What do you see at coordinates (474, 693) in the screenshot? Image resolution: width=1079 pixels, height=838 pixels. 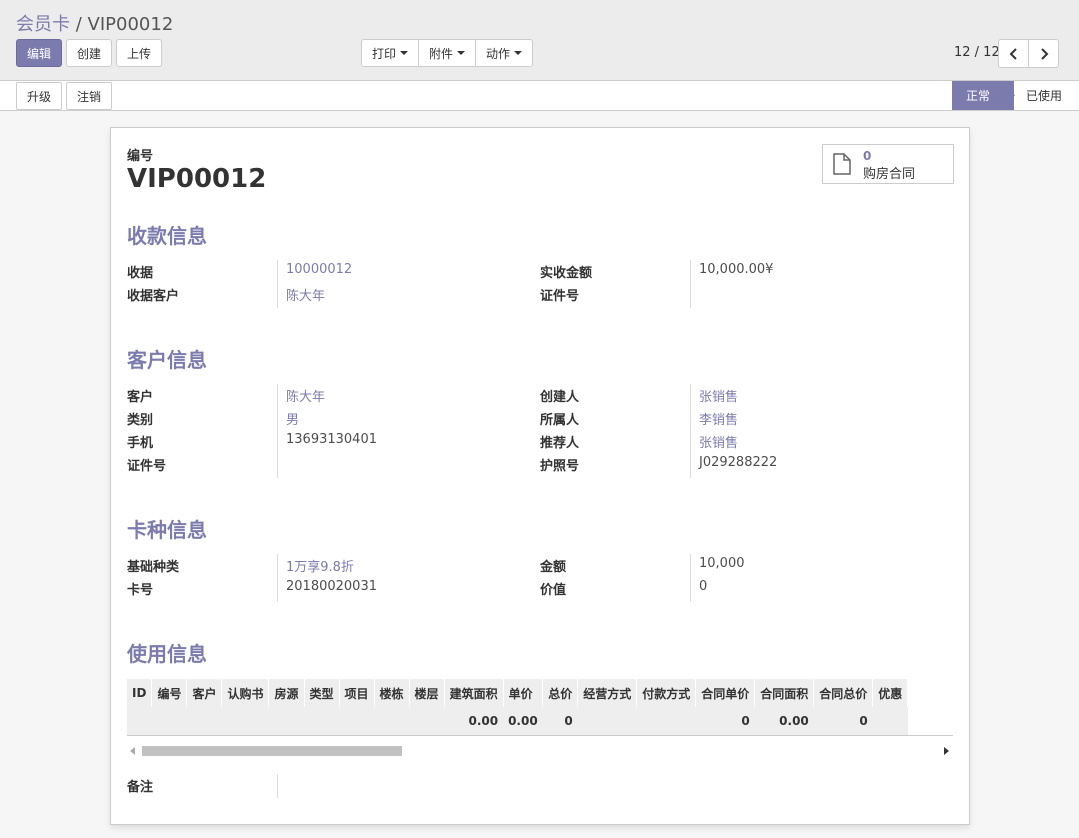 I see `usage-column-header: 建筑面积` at bounding box center [474, 693].